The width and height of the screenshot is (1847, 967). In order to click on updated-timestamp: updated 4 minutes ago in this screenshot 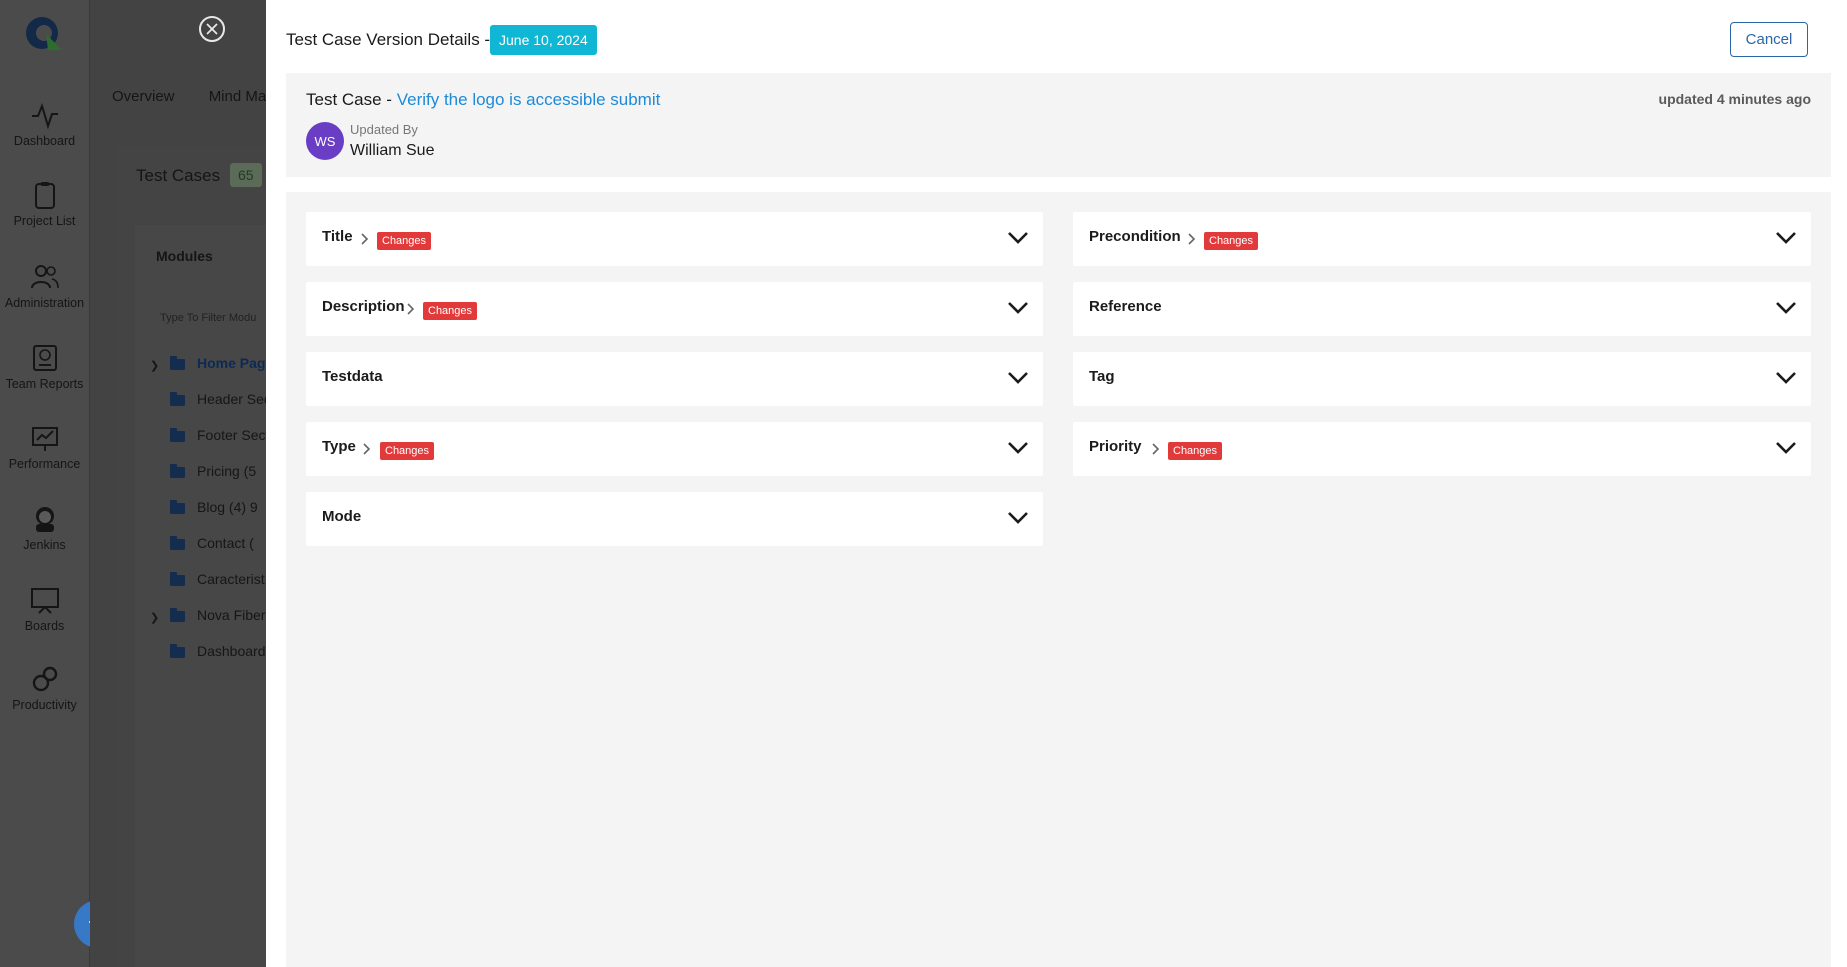, I will do `click(1734, 99)`.